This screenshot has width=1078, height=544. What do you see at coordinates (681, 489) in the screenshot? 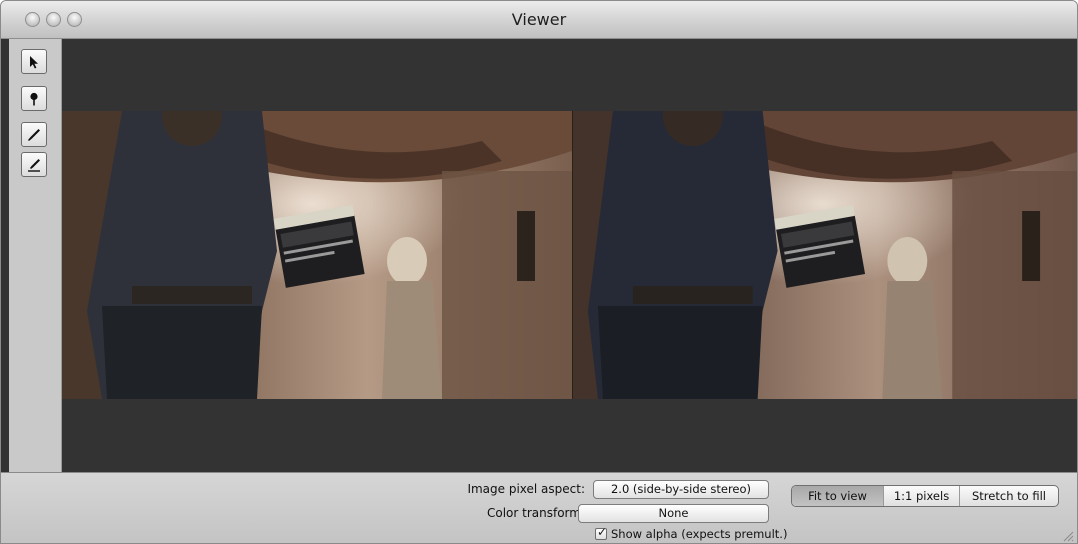
I see `pixel-aspect-popup: 2.0 (side-by-side stereo)` at bounding box center [681, 489].